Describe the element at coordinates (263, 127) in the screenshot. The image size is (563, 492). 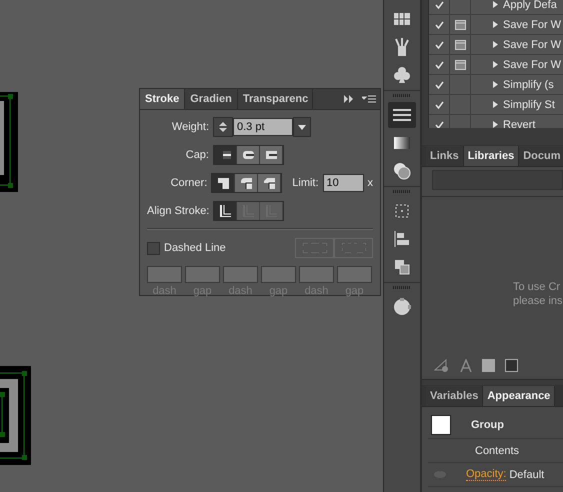
I see `weight-field: 0.3 pt` at that location.